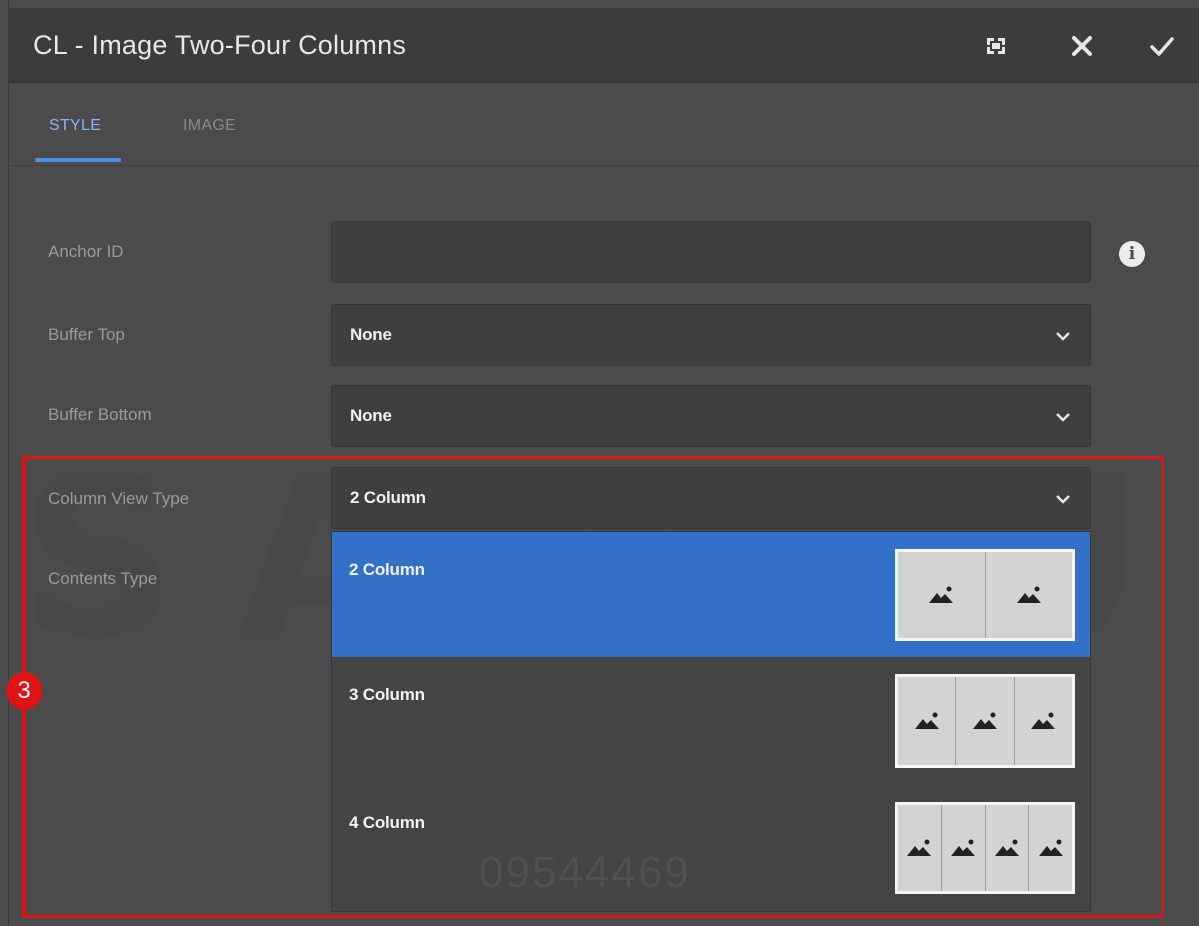 The width and height of the screenshot is (1199, 926). I want to click on option-label: 2 Column, so click(387, 569).